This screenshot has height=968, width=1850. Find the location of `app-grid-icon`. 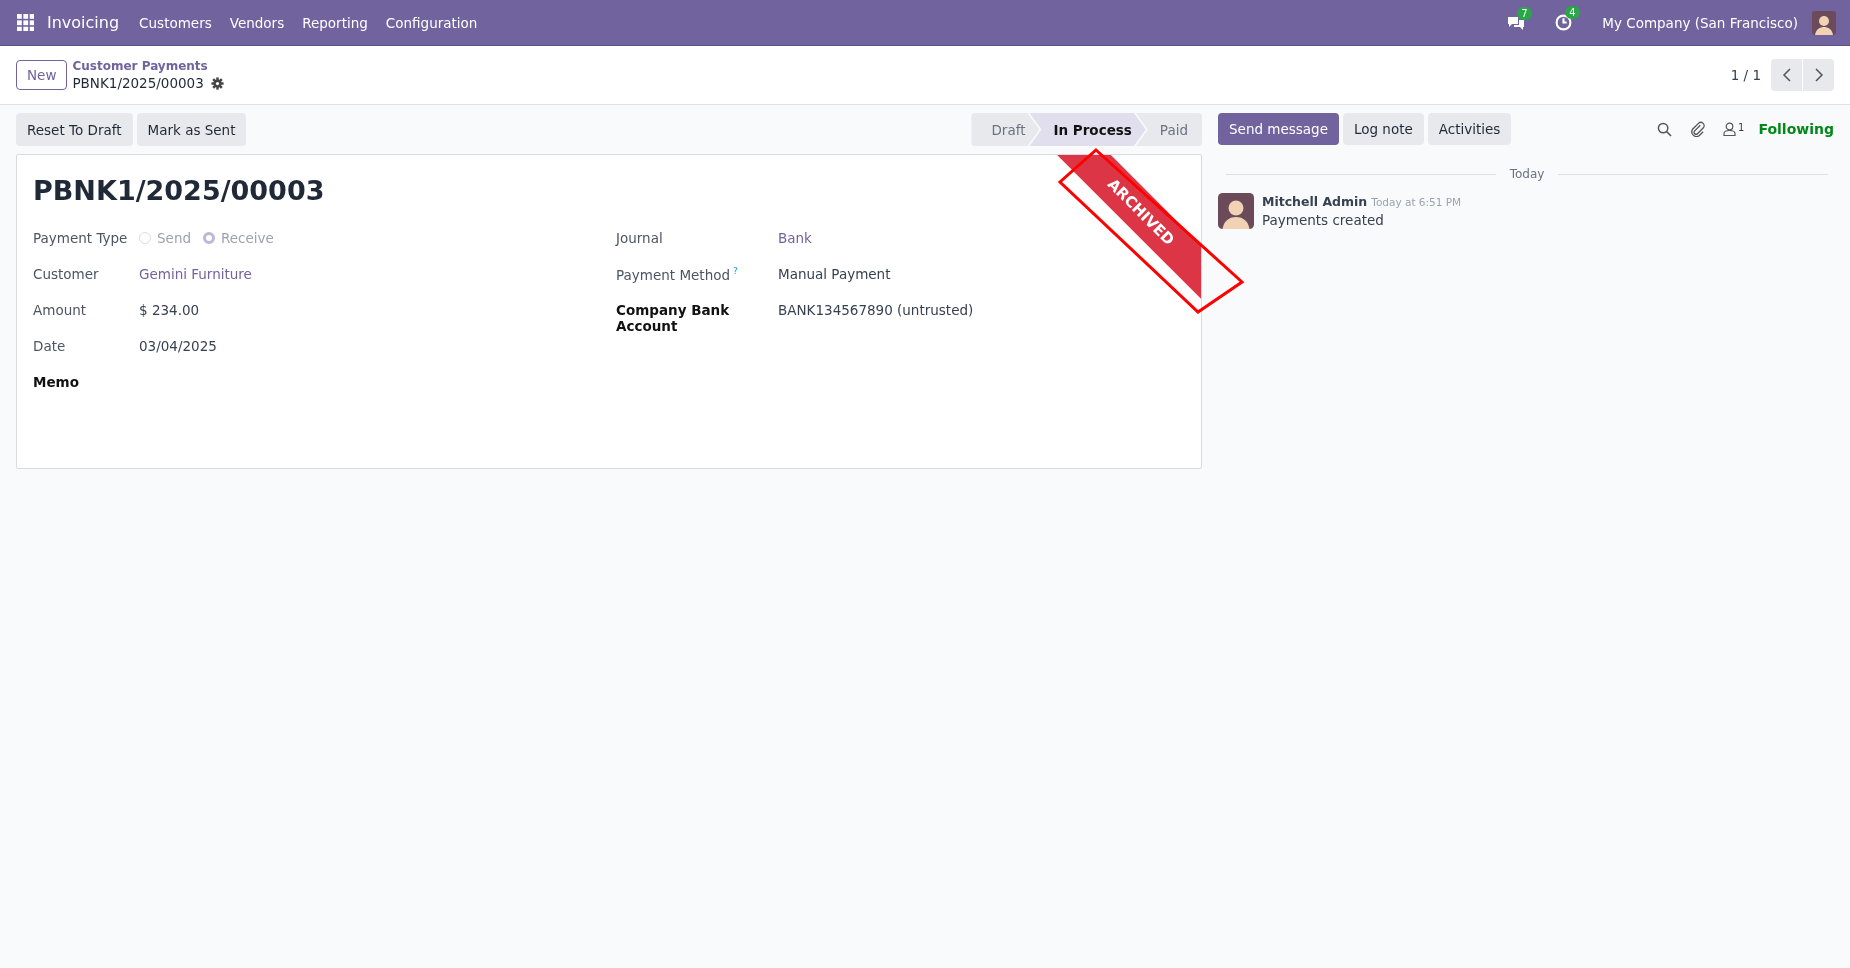

app-grid-icon is located at coordinates (25, 22).